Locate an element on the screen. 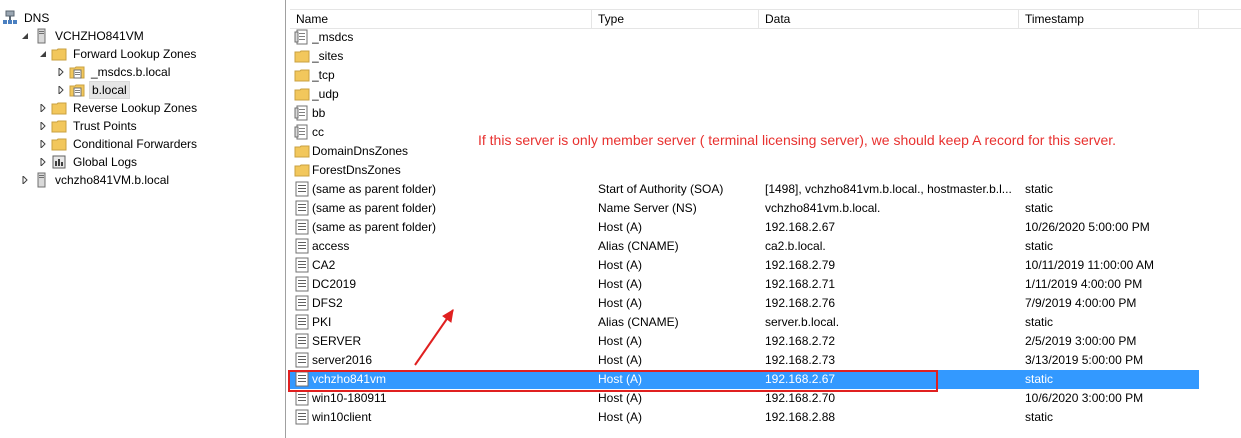 The height and width of the screenshot is (438, 1241). tree-label: VCHZHO841VM is located at coordinates (99, 36).